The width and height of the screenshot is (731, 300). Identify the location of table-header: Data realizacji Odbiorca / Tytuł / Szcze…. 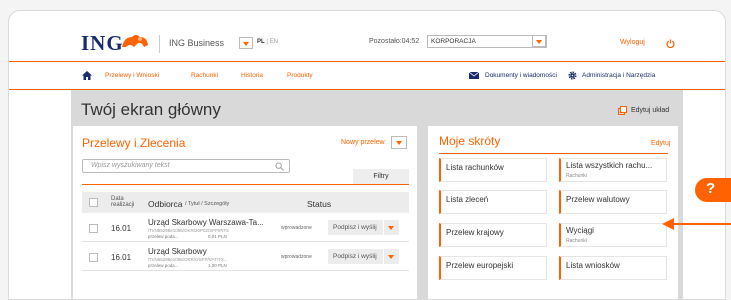
(245, 202).